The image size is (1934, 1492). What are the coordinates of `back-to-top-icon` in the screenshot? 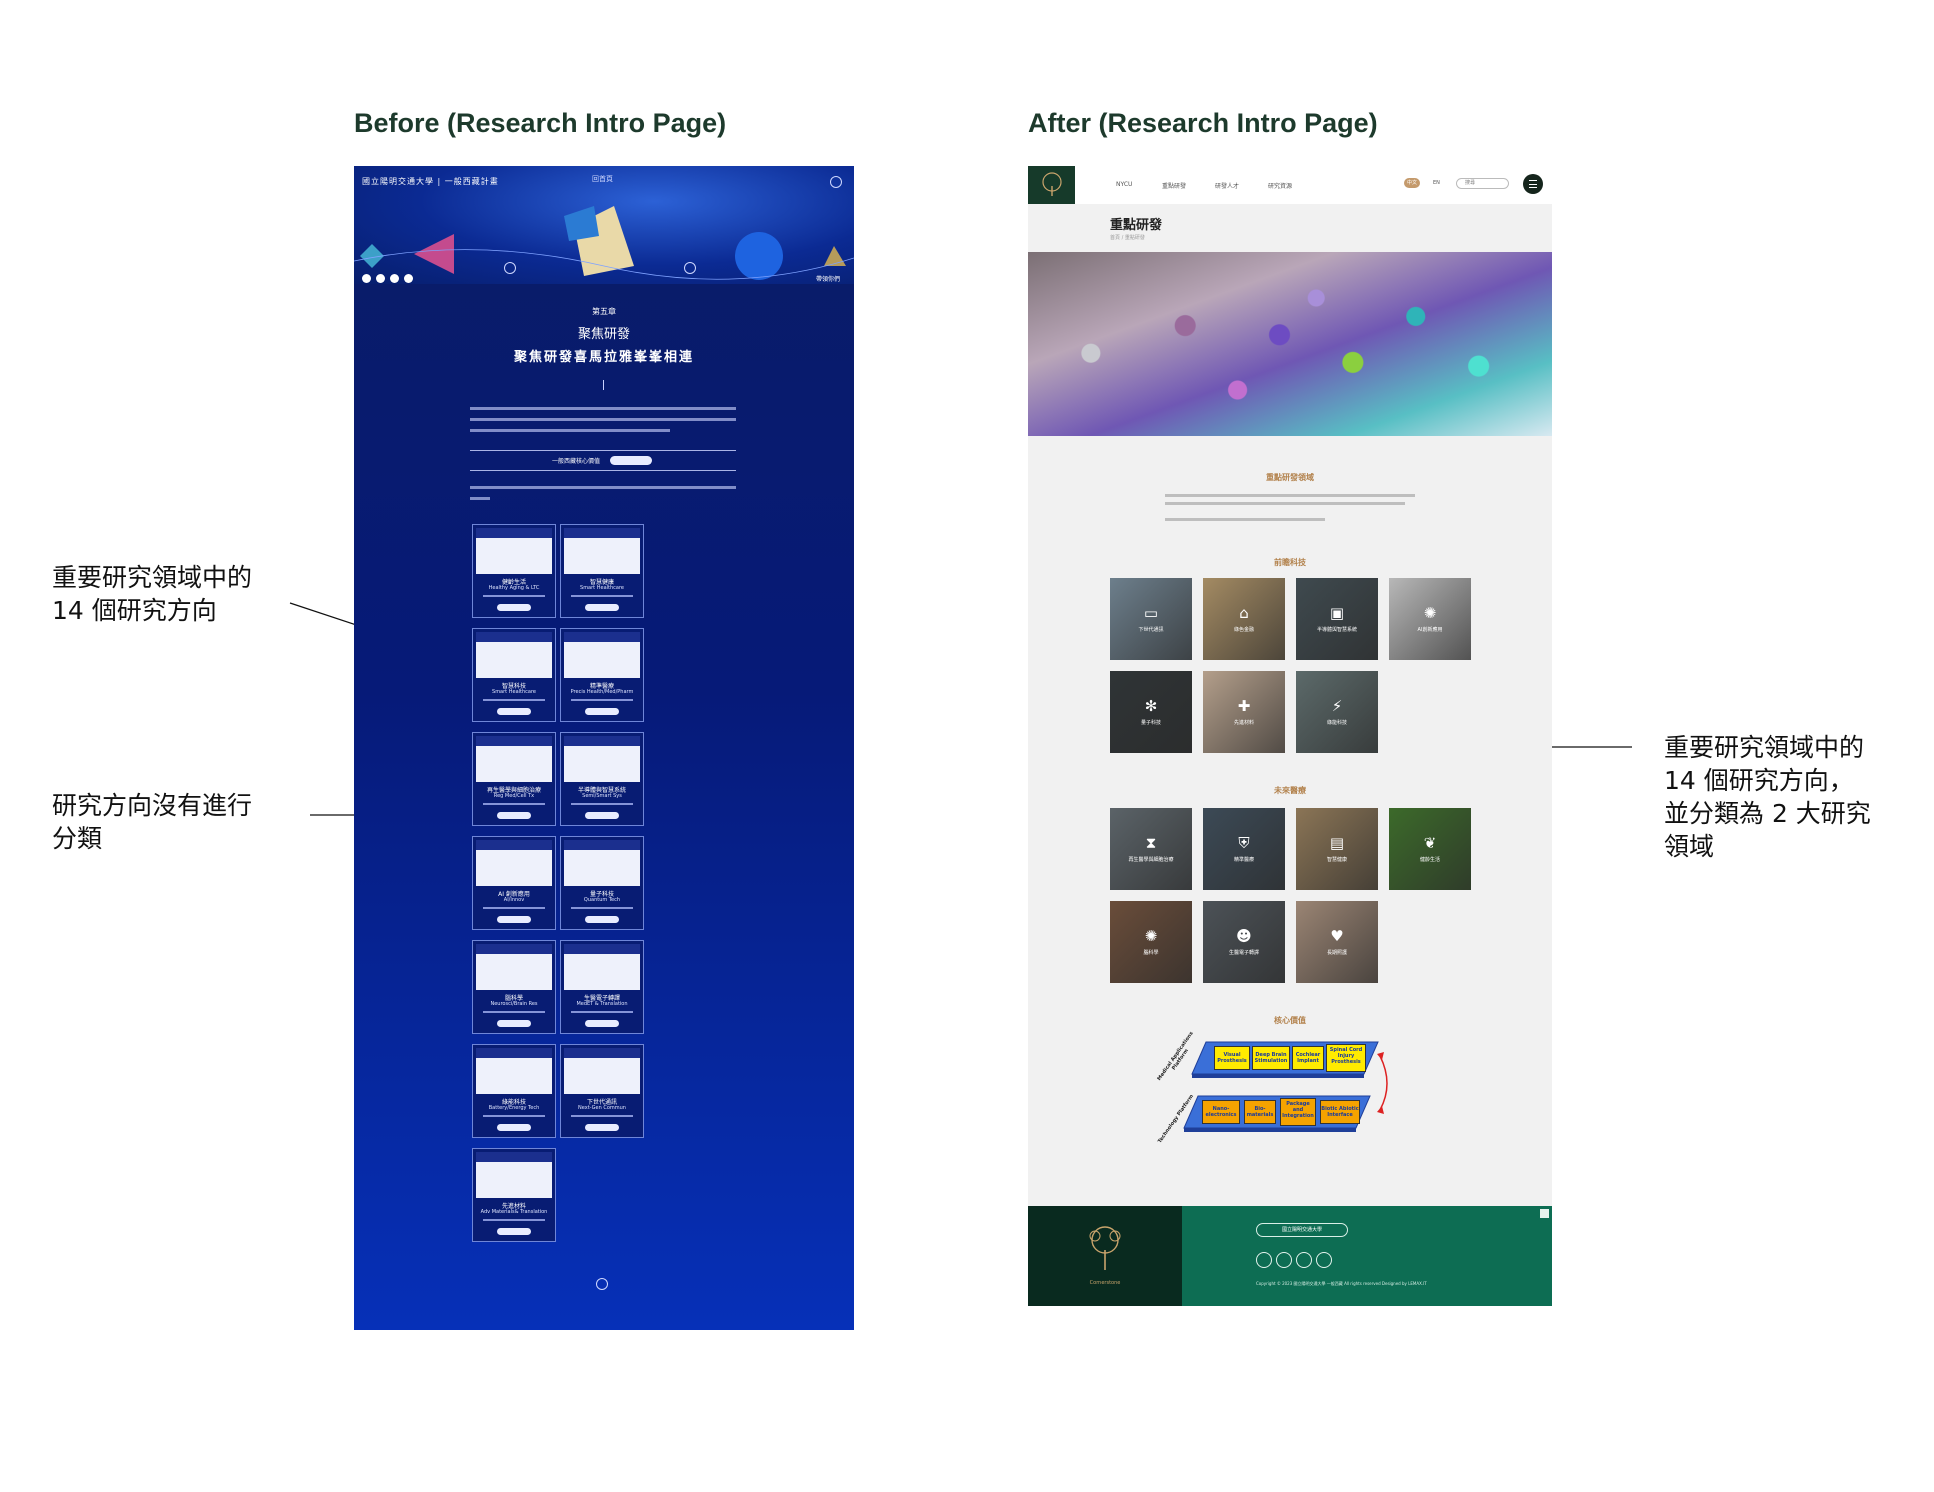 It's located at (1544, 1213).